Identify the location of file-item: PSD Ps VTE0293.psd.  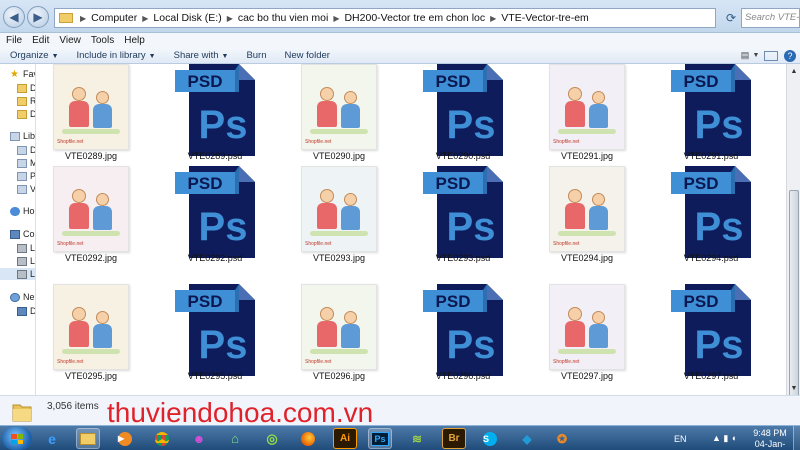
(463, 212).